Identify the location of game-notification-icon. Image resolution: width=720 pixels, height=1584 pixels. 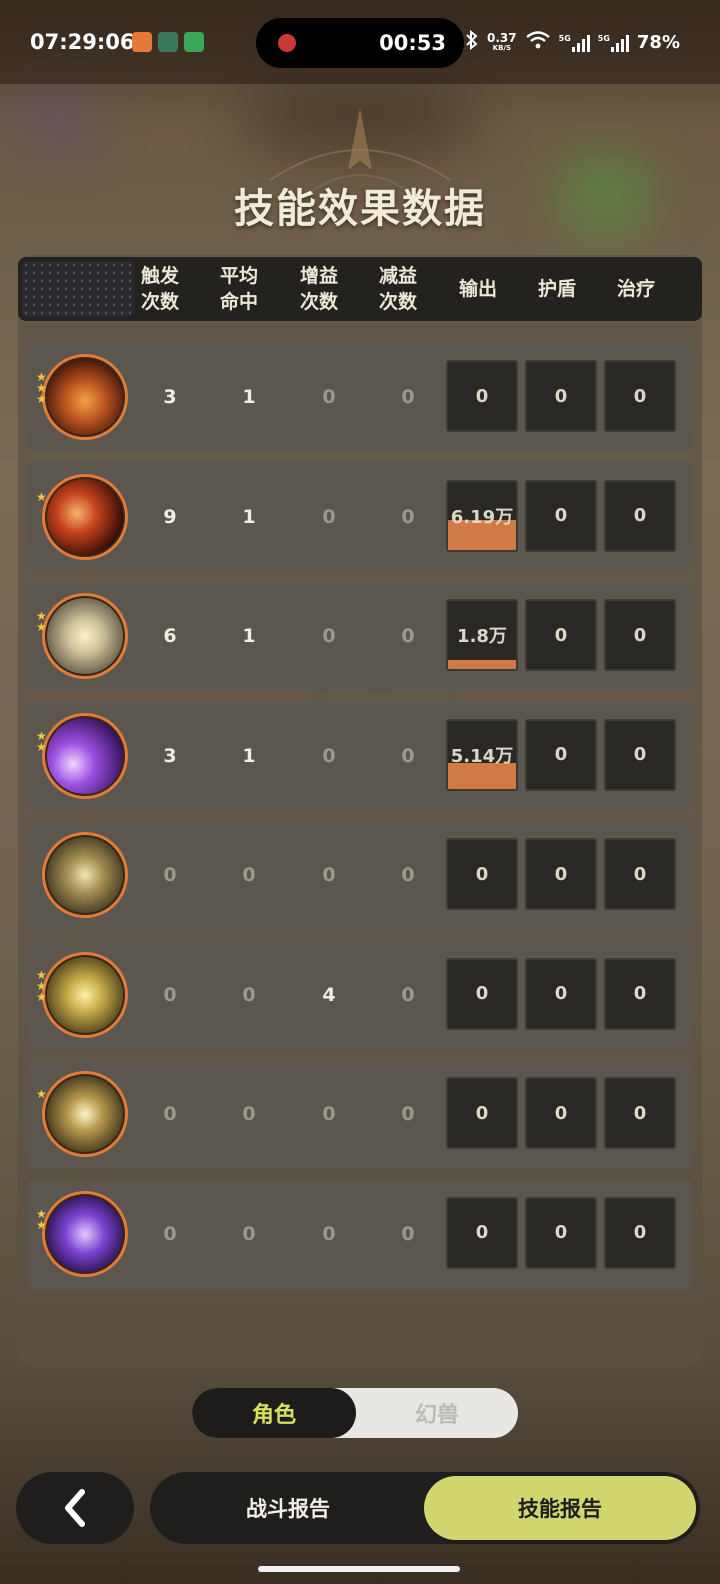
(168, 42).